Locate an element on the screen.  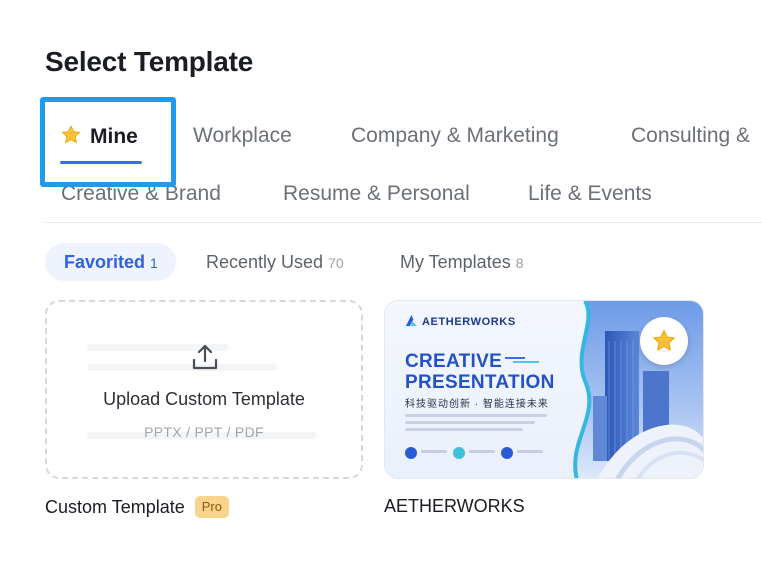
subtab-label: My Templates is located at coordinates (455, 262).